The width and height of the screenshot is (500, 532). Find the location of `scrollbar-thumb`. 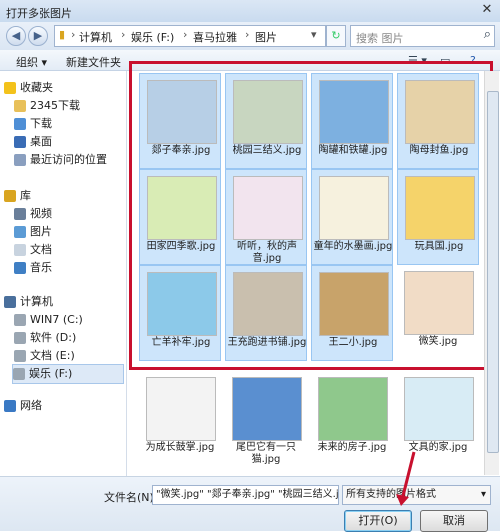

scrollbar-thumb is located at coordinates (493, 272).